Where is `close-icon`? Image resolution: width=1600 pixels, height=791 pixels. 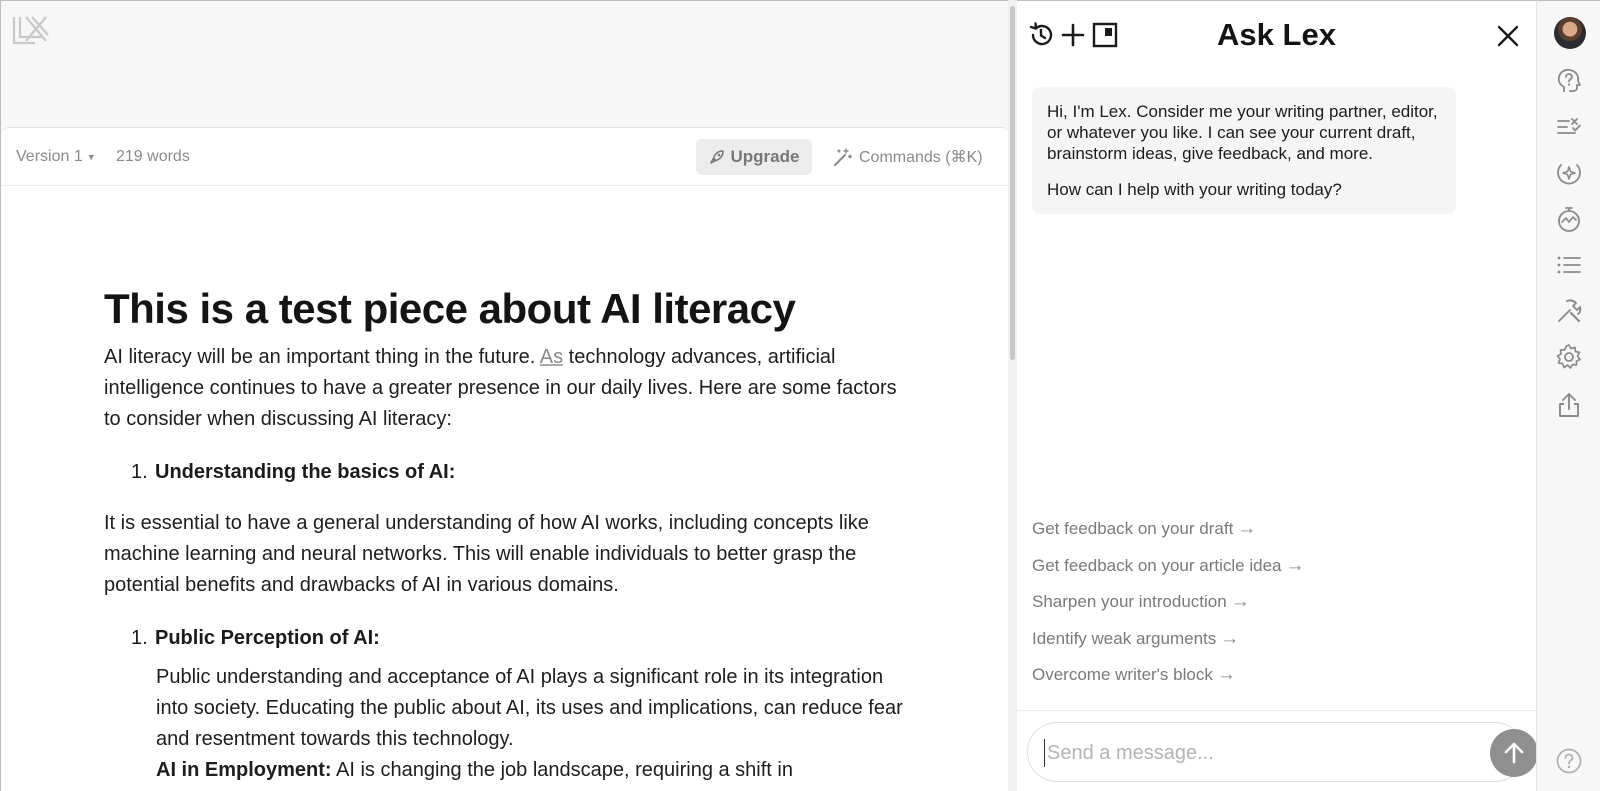
close-icon is located at coordinates (1508, 36).